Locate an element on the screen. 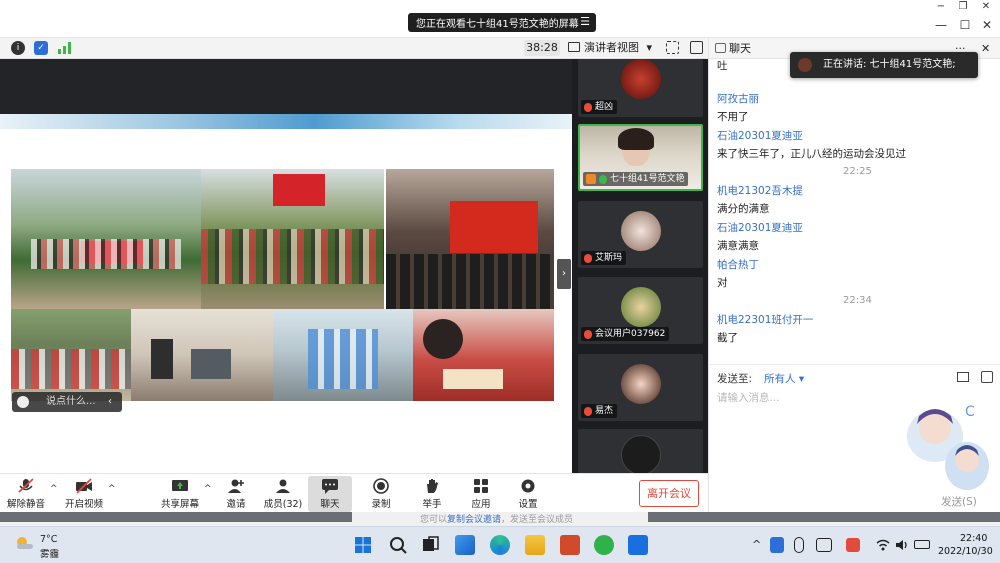  invite-hint: 您可以复制会议邀请，发送至会议成员 is located at coordinates (496, 518).